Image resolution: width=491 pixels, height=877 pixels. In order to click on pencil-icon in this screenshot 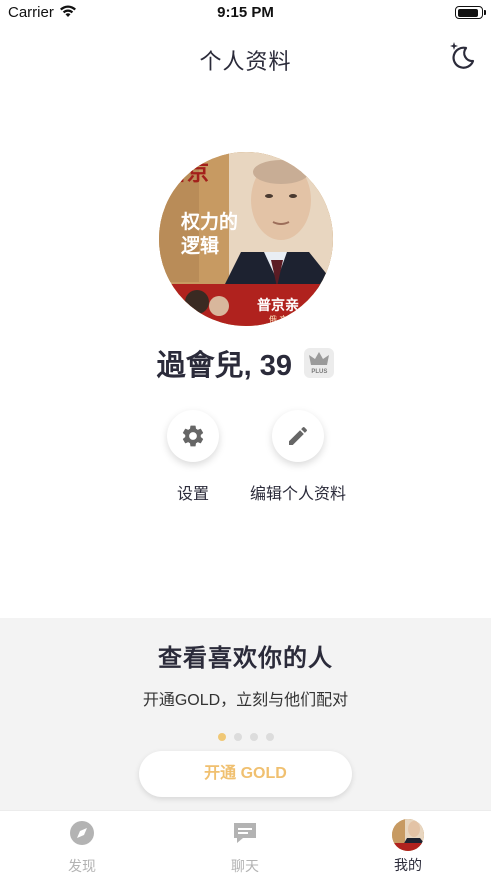, I will do `click(298, 435)`.